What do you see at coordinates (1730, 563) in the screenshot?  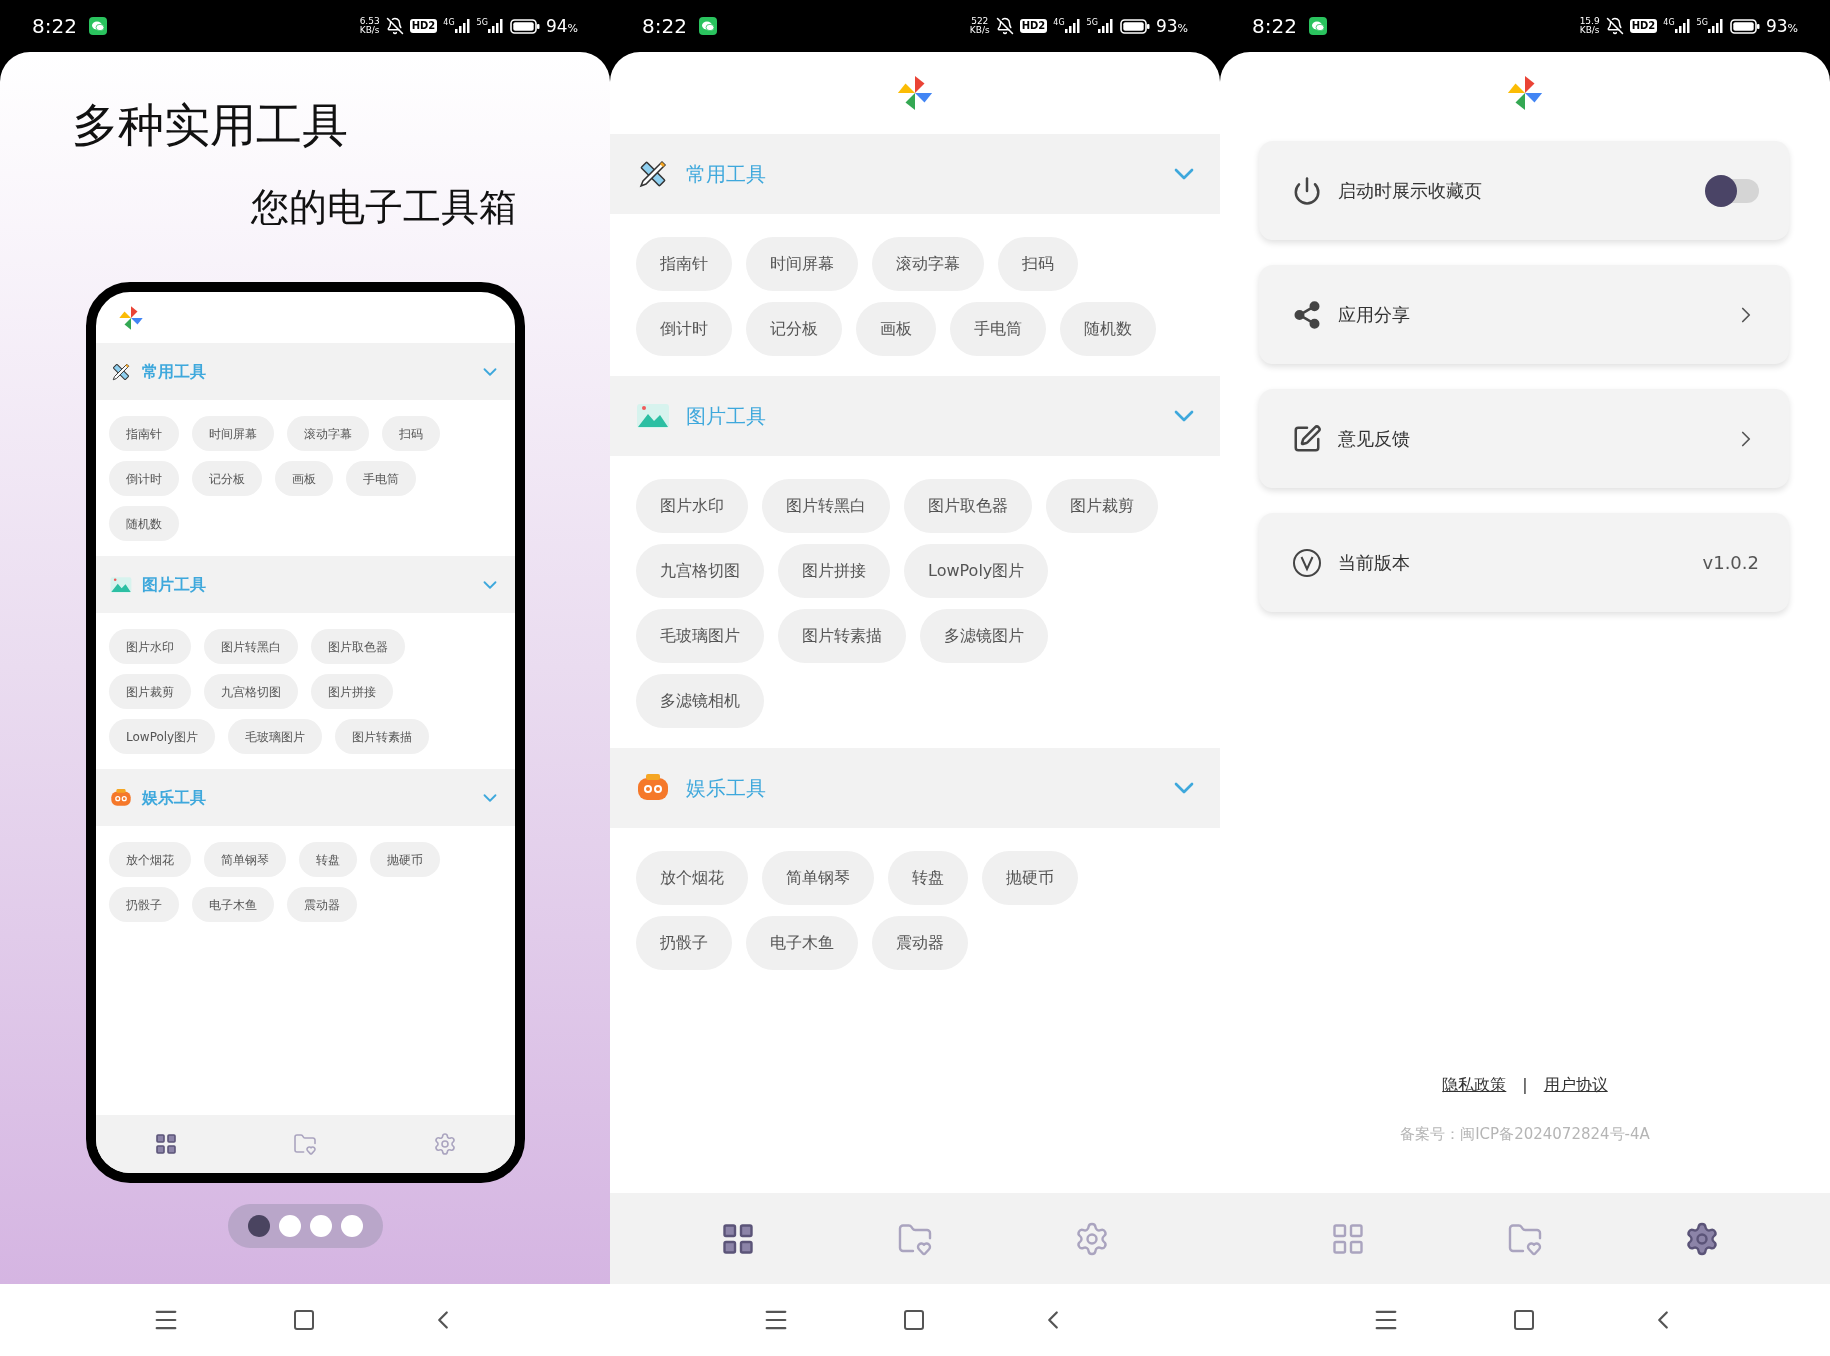 I see `version-number: v1.0.2` at bounding box center [1730, 563].